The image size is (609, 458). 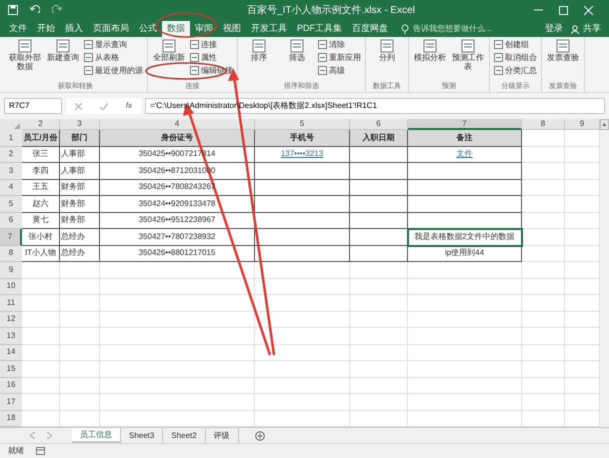 I want to click on row-header: 17, so click(x=11, y=402).